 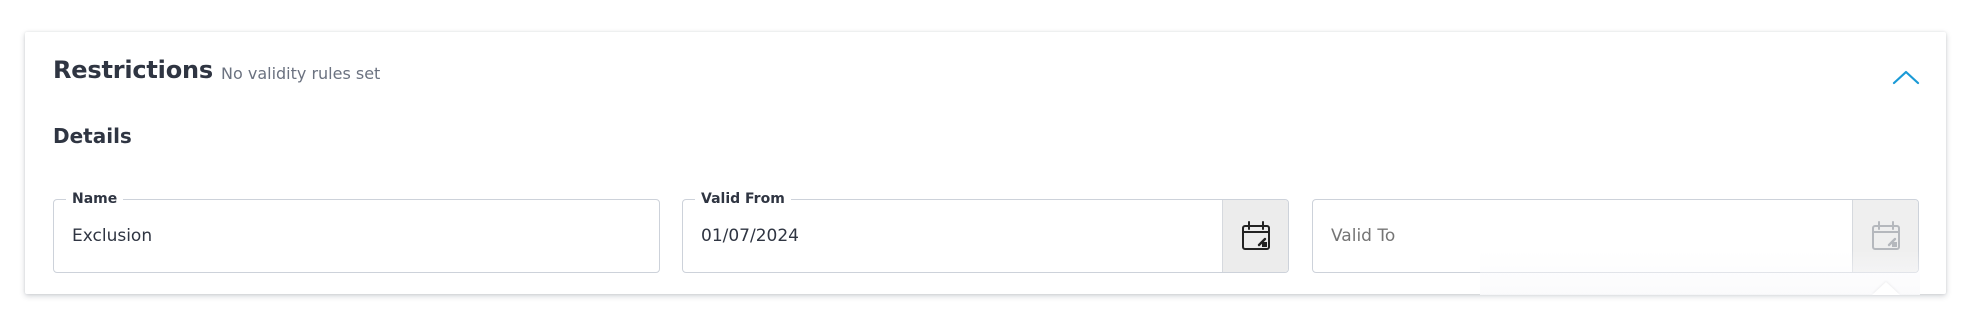 What do you see at coordinates (951, 236) in the screenshot?
I see `valid-from-input` at bounding box center [951, 236].